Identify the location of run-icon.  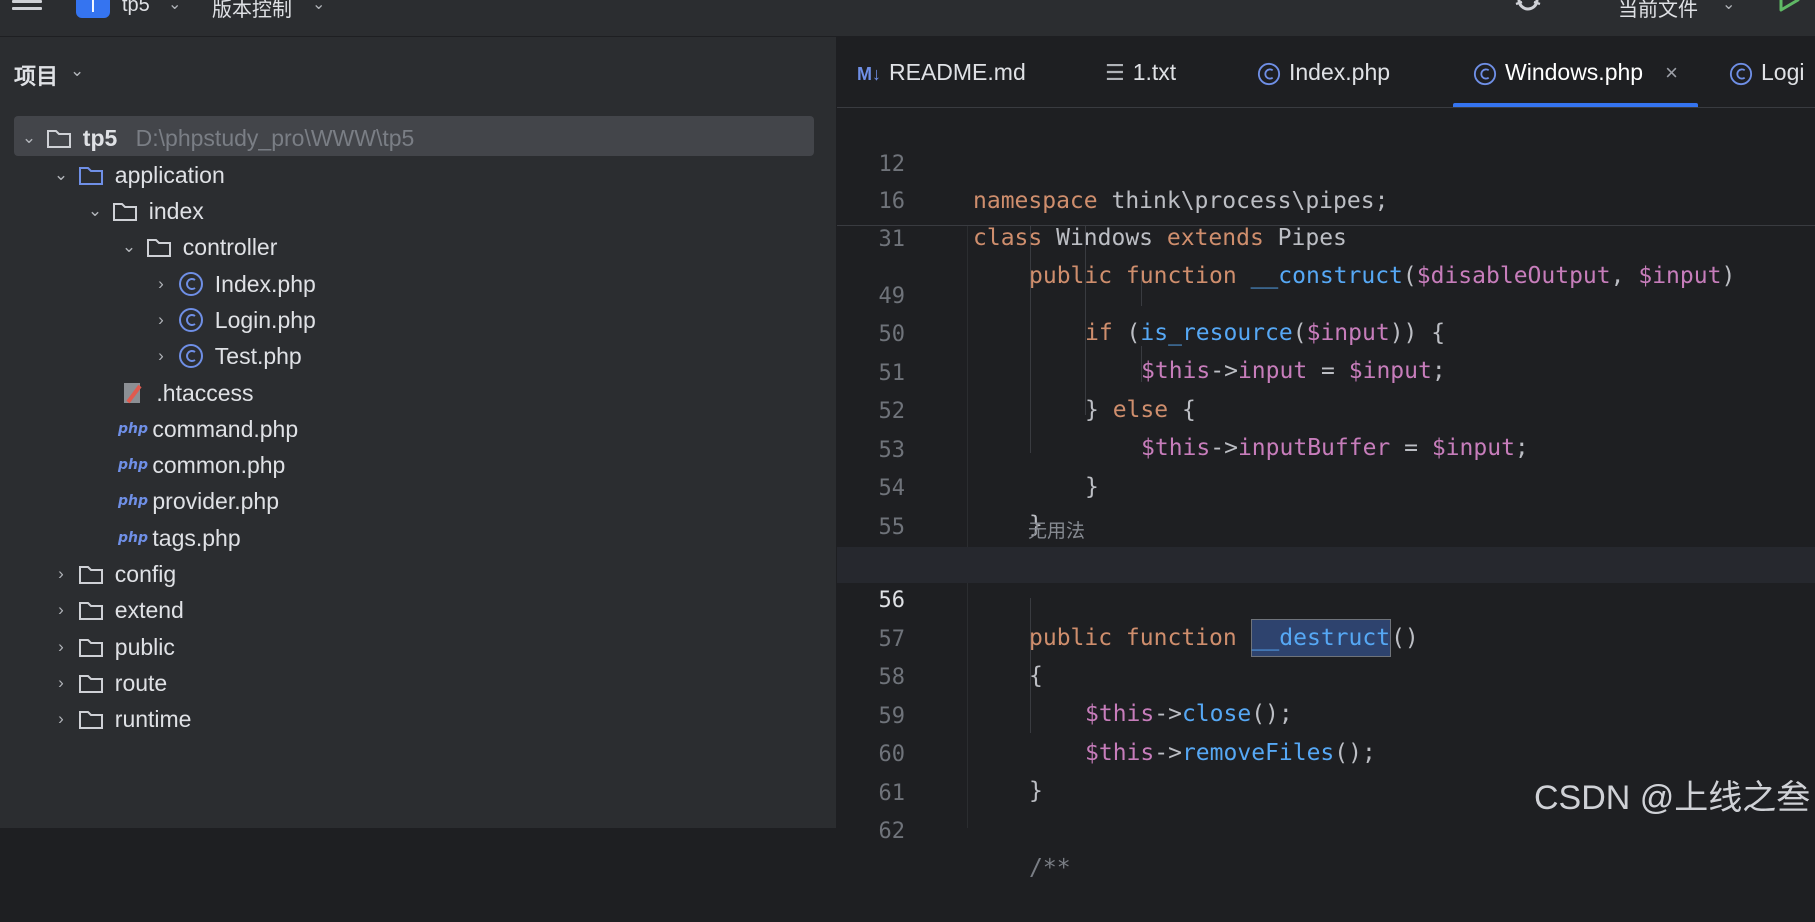
(1789, 7).